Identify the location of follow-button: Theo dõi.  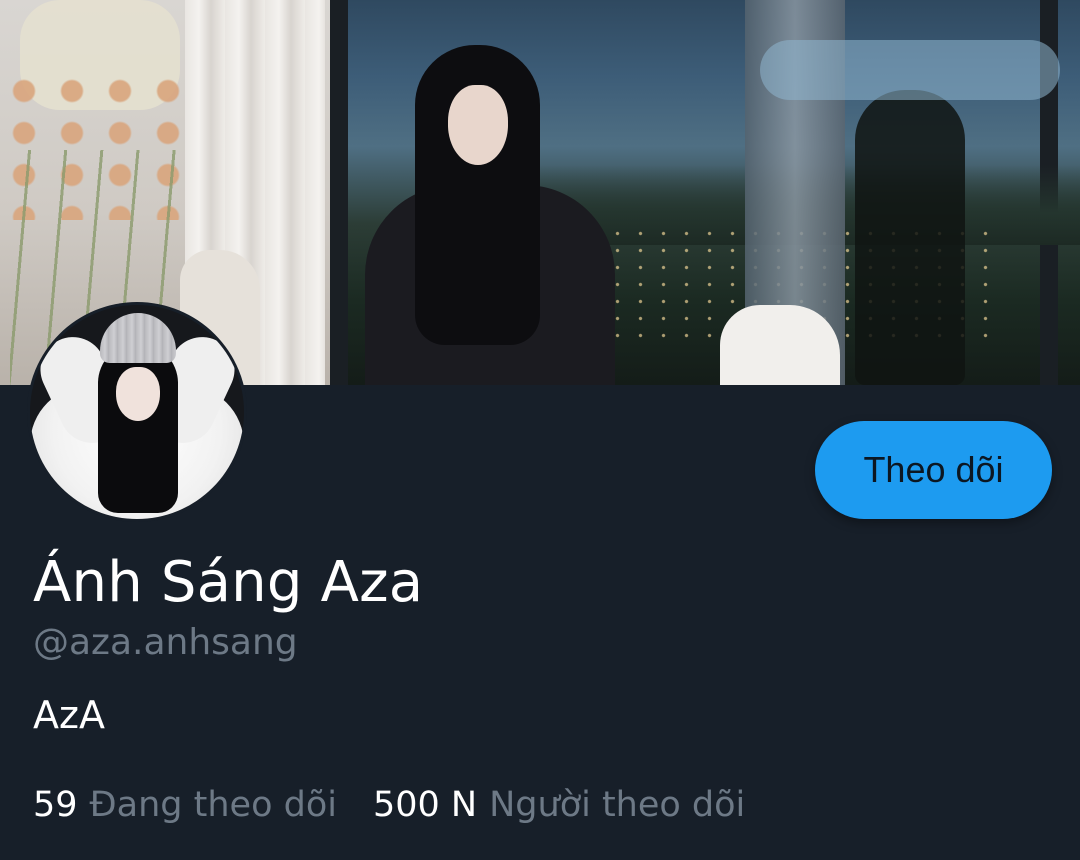
(933, 470).